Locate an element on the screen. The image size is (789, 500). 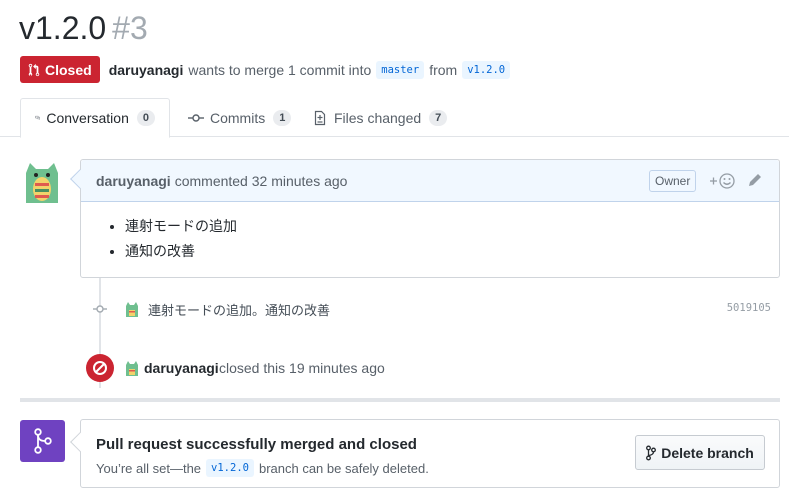
pull-request-icon is located at coordinates (34, 69).